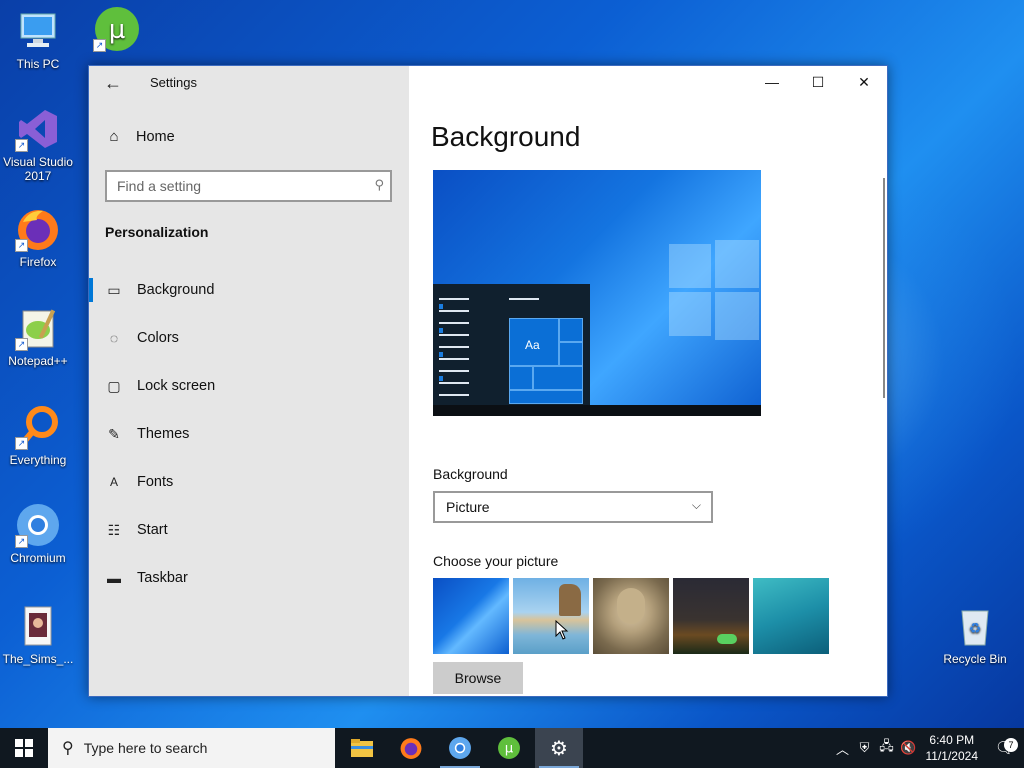  Describe the element at coordinates (38, 169) in the screenshot. I see `desktop-icon-label: Visual Studio 2017` at that location.